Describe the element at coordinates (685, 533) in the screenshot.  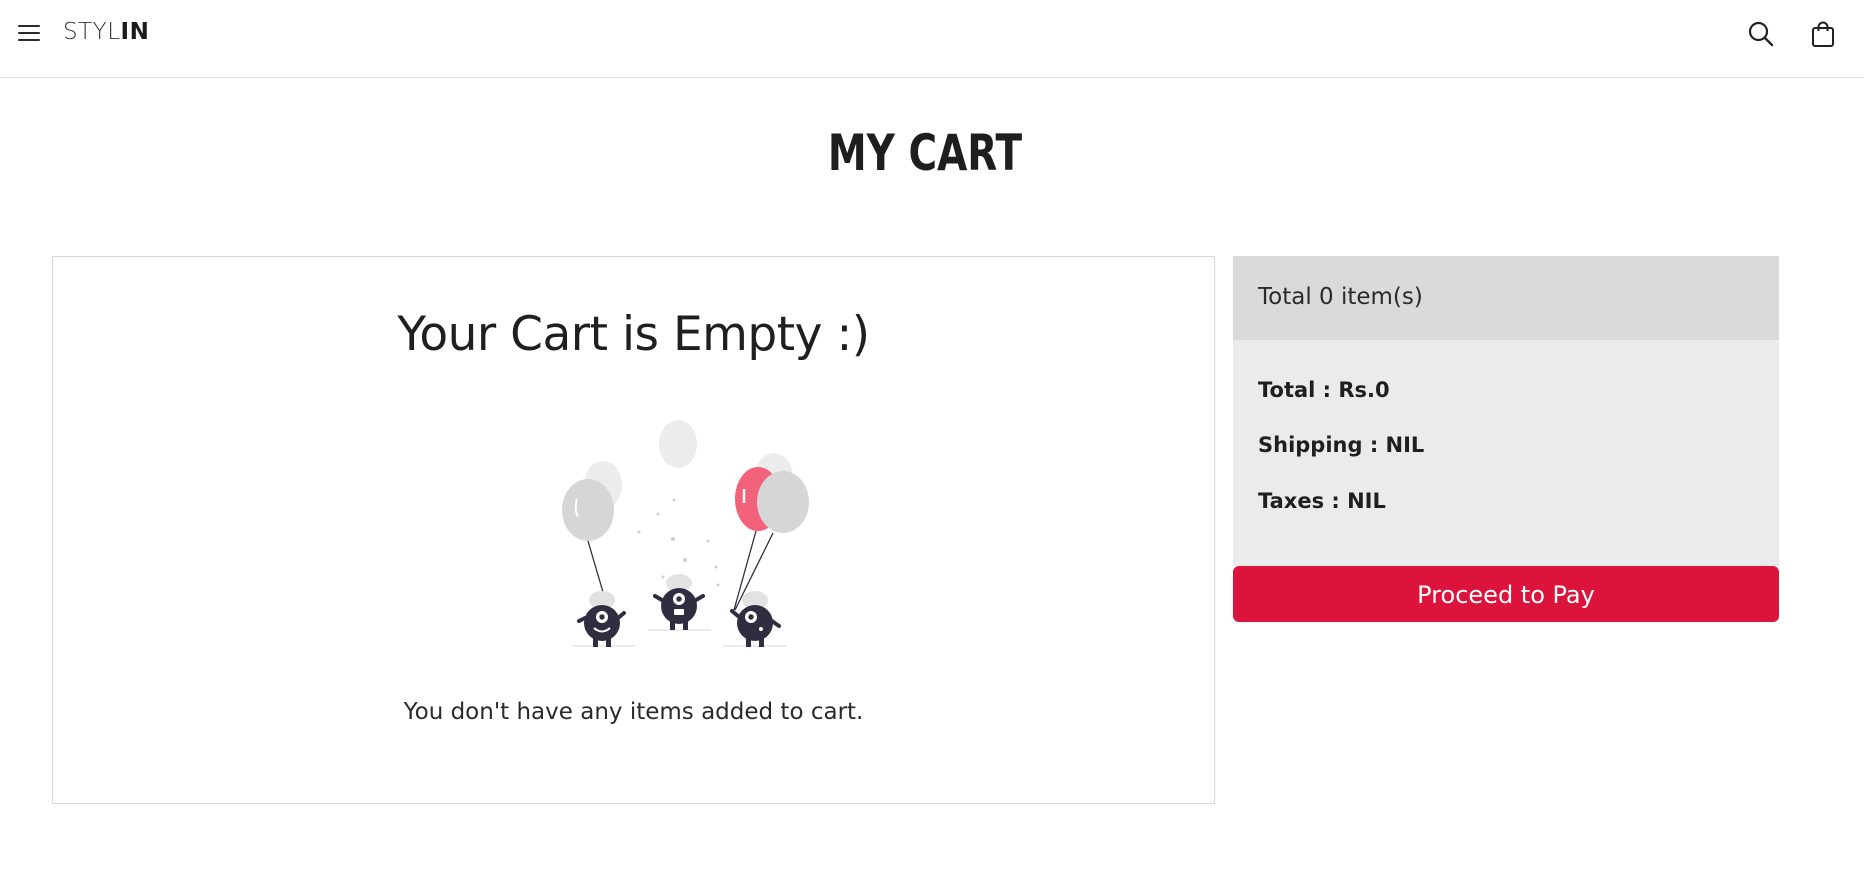
I see `balloon-monsters-illustration` at that location.